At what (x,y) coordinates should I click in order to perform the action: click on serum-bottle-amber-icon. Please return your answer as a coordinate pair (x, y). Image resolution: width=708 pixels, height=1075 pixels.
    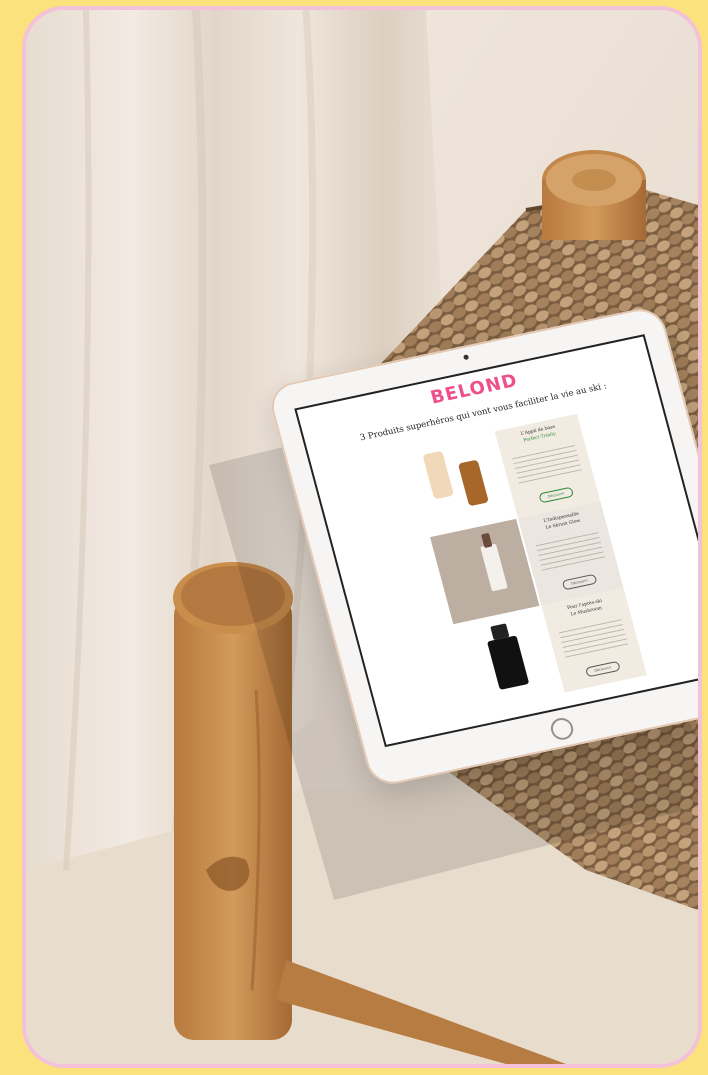
    Looking at the image, I should click on (473, 483).